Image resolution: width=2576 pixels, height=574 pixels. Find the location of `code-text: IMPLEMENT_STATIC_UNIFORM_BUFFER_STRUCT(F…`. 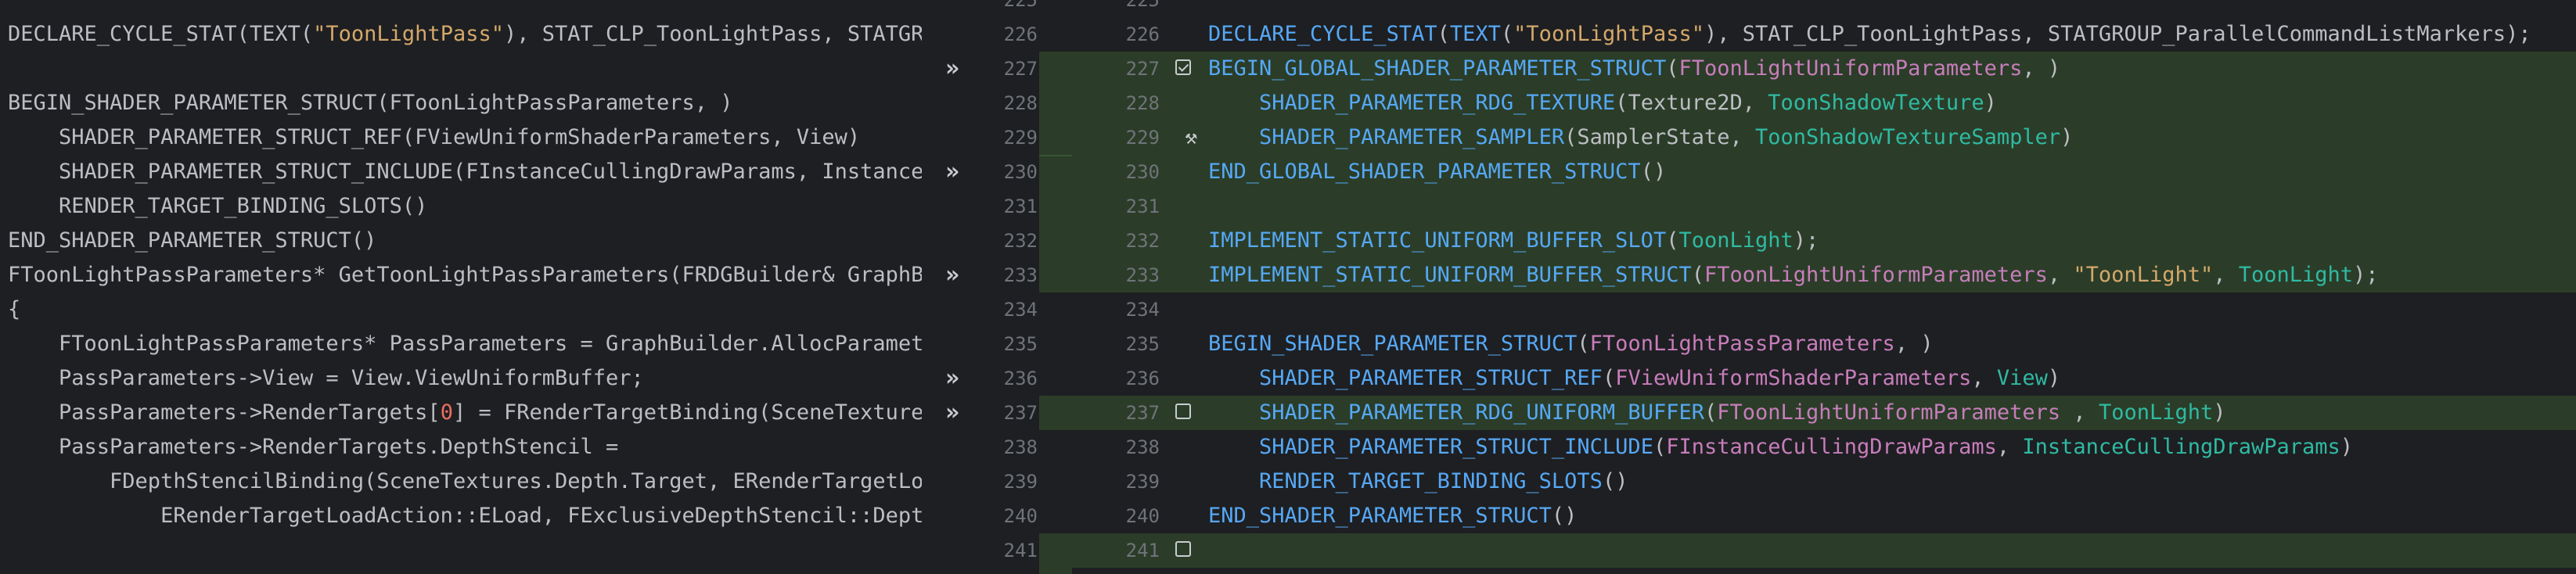

code-text: IMPLEMENT_STATIC_UNIFORM_BUFFER_STRUCT(F… is located at coordinates (1794, 275).